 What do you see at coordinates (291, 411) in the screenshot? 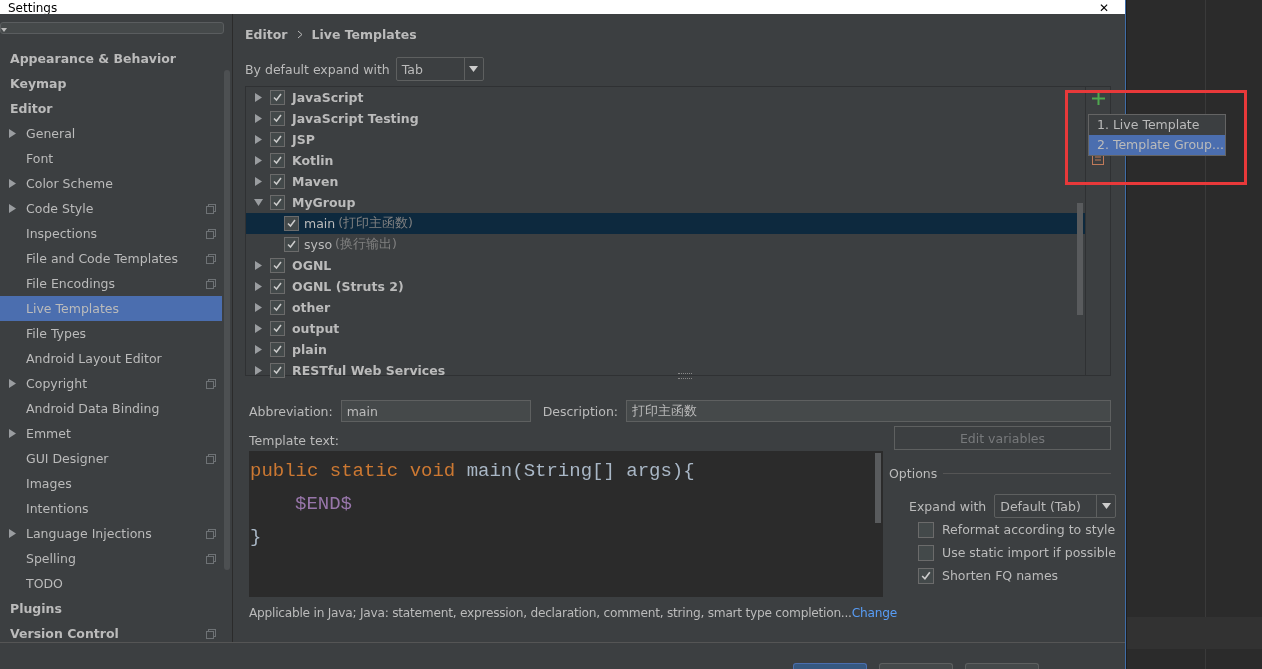
I see `abbreviation-label: Abbreviation:` at bounding box center [291, 411].